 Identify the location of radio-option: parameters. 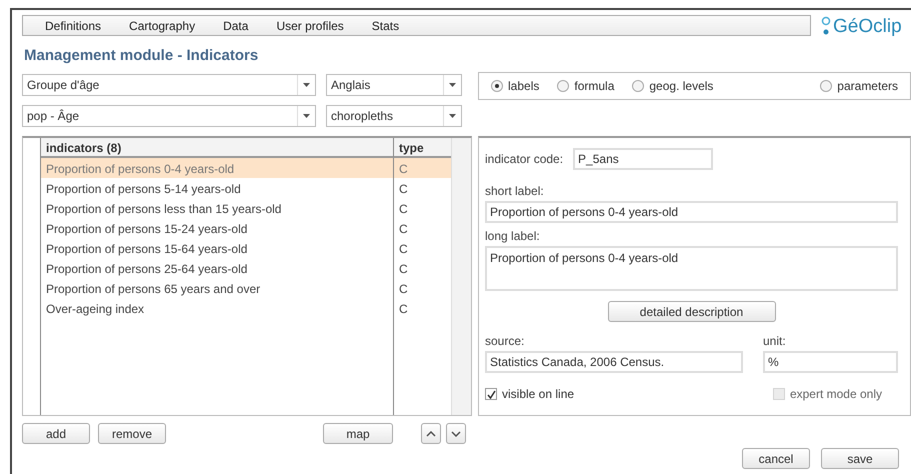
(859, 86).